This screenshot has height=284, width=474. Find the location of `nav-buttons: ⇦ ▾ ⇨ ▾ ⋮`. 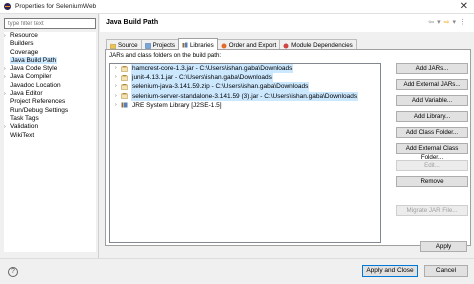

nav-buttons: ⇦ ▾ ⇨ ▾ ⋮ is located at coordinates (447, 22).